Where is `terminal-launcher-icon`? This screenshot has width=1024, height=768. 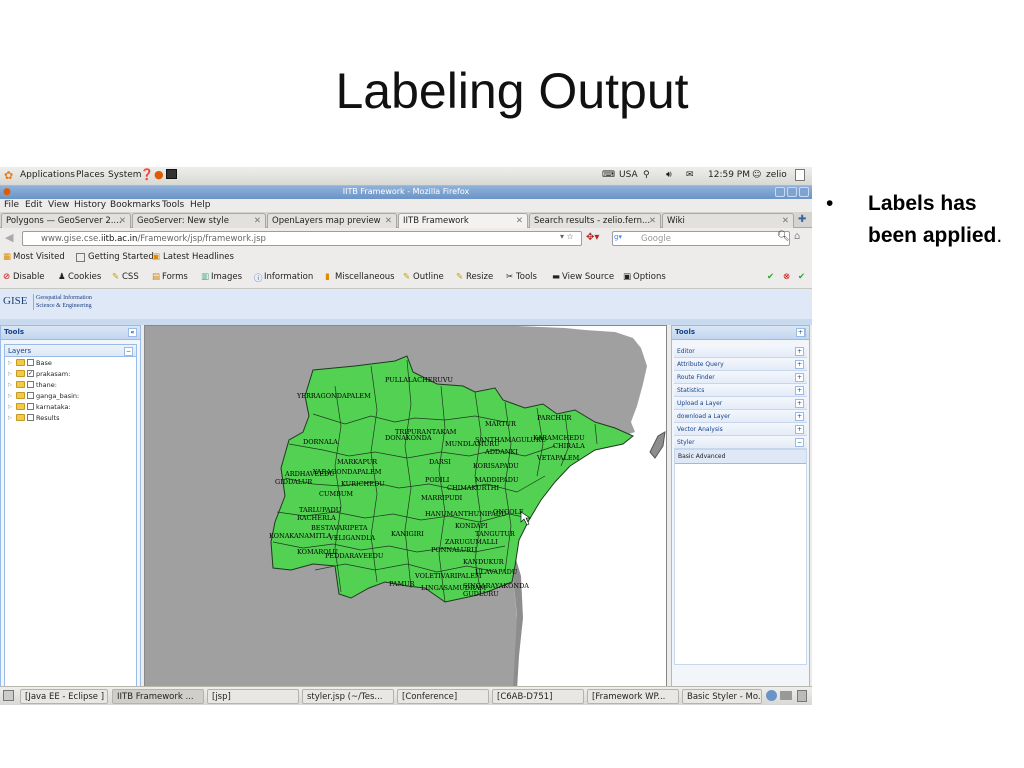
terminal-launcher-icon is located at coordinates (171, 174).